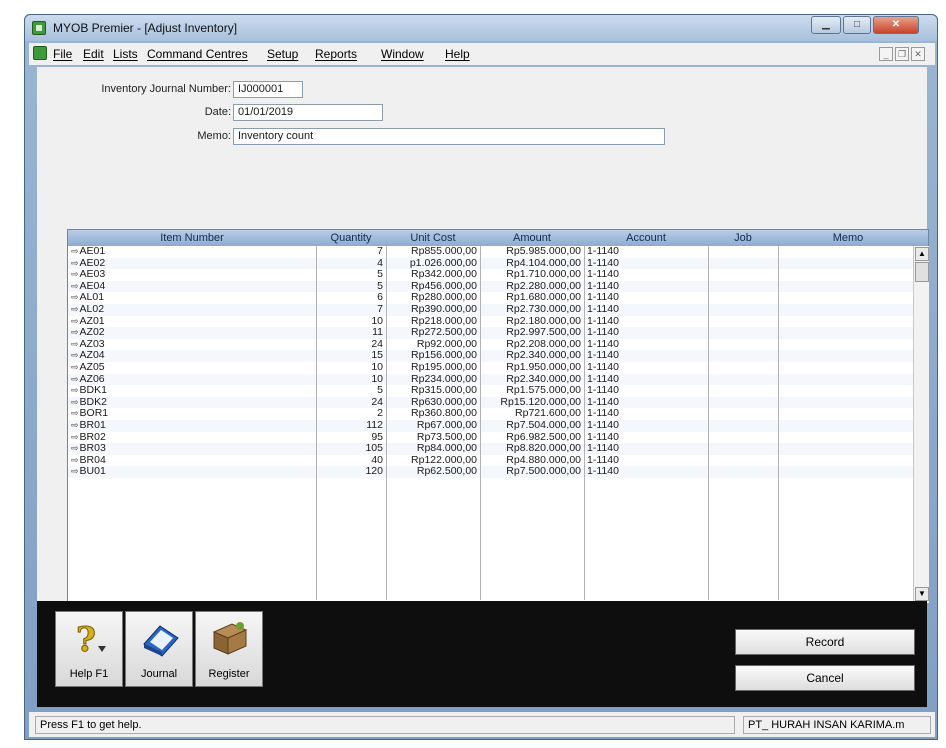 This screenshot has height=748, width=946. Describe the element at coordinates (192, 380) in the screenshot. I see `cell-item-number: ⇨AZ06` at that location.